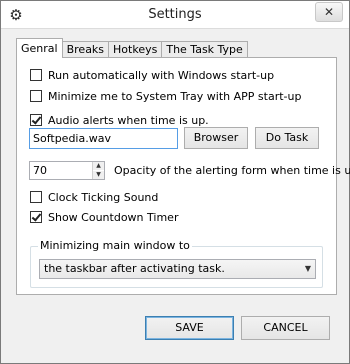 The height and width of the screenshot is (364, 350). Describe the element at coordinates (189, 328) in the screenshot. I see `save-button: SAVE` at that location.